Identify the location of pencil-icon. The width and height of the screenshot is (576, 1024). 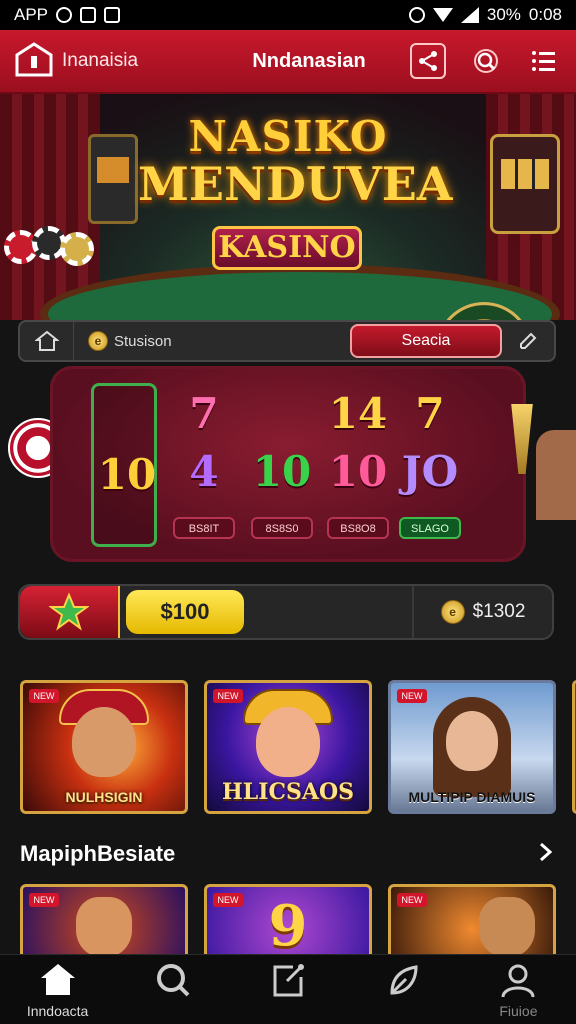
(528, 340).